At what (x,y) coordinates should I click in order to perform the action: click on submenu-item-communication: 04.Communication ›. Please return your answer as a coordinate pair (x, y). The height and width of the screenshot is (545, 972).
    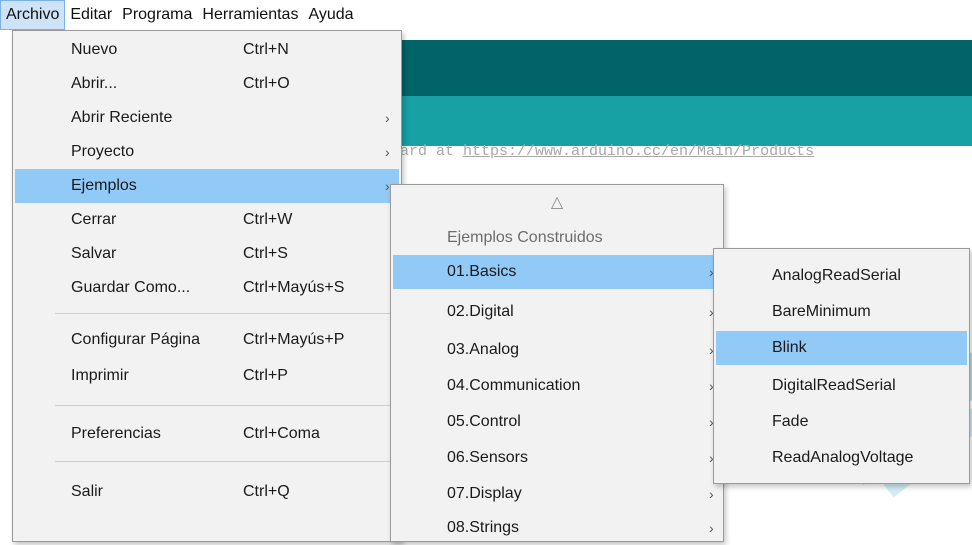
    Looking at the image, I should click on (557, 386).